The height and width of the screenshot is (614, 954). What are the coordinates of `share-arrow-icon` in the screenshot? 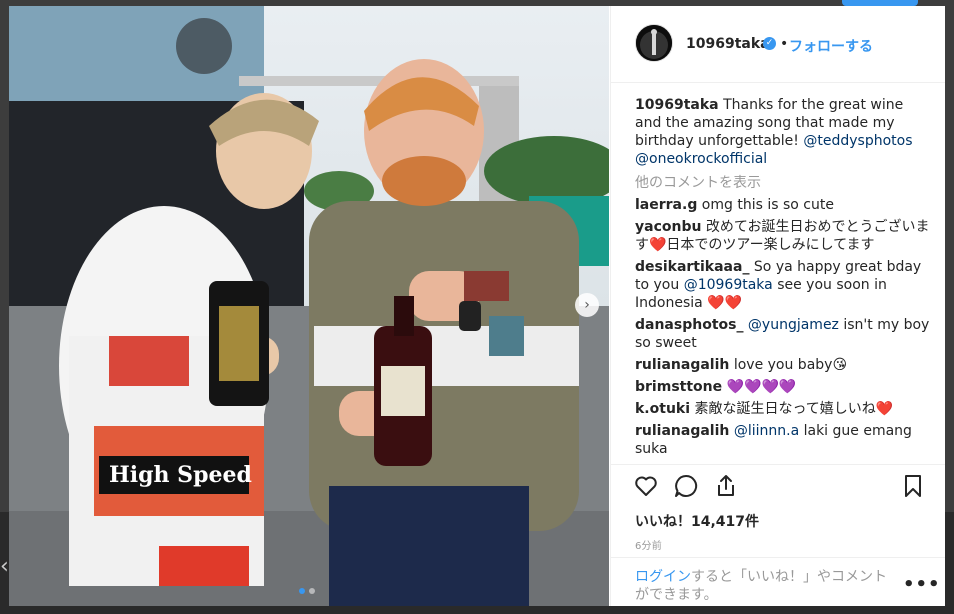 It's located at (726, 485).